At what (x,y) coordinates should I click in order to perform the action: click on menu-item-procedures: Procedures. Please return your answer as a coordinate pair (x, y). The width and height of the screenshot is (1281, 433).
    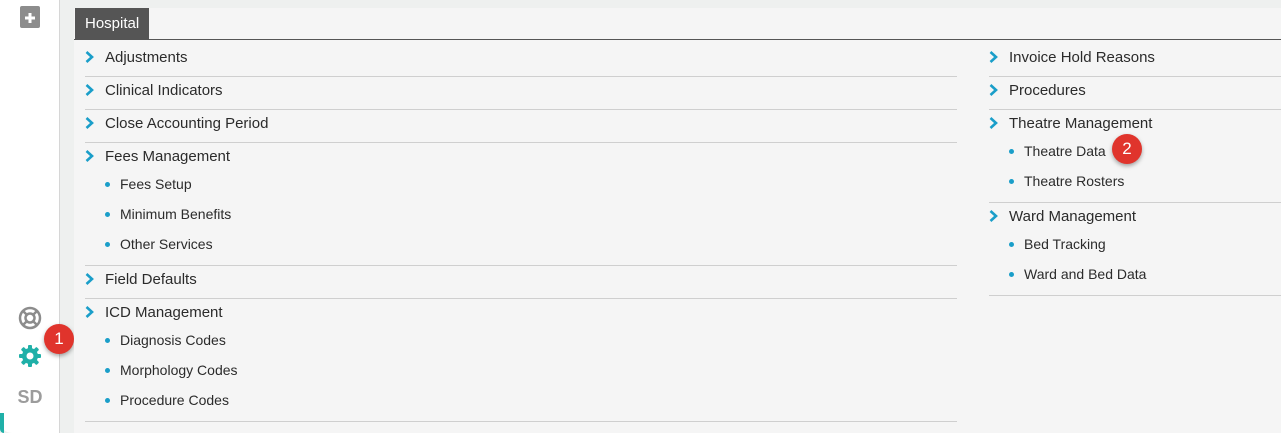
    Looking at the image, I should click on (1135, 90).